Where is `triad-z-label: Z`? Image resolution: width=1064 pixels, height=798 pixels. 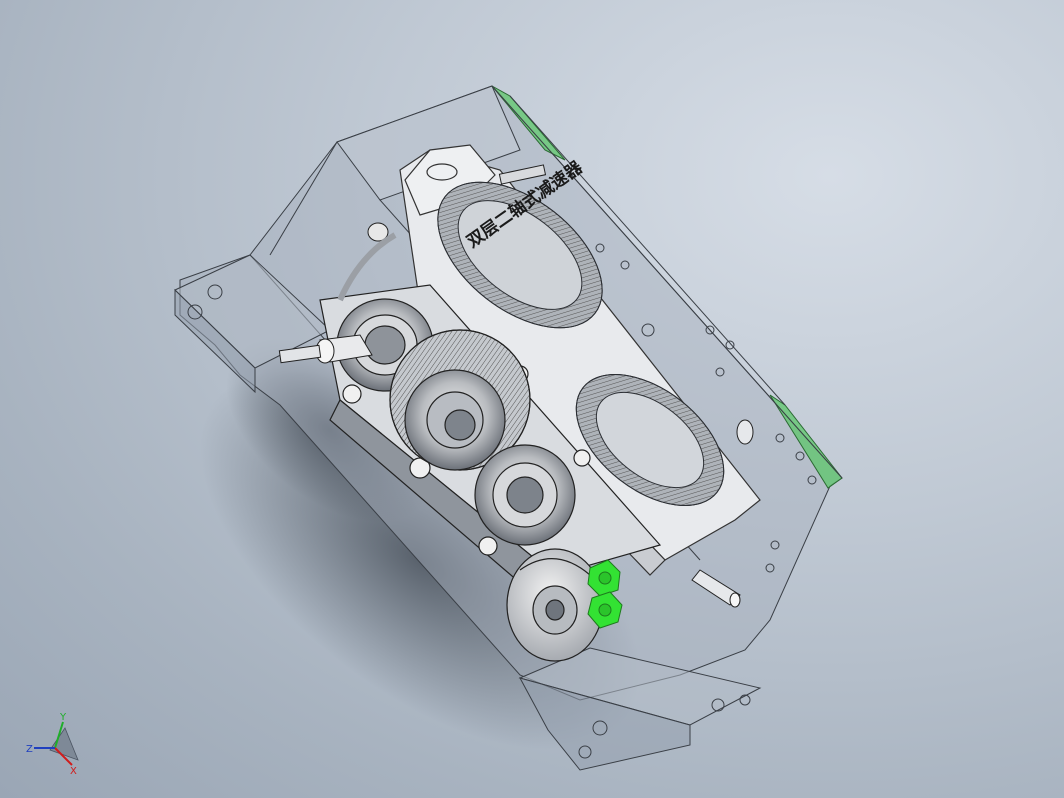
triad-z-label: Z is located at coordinates (29, 749).